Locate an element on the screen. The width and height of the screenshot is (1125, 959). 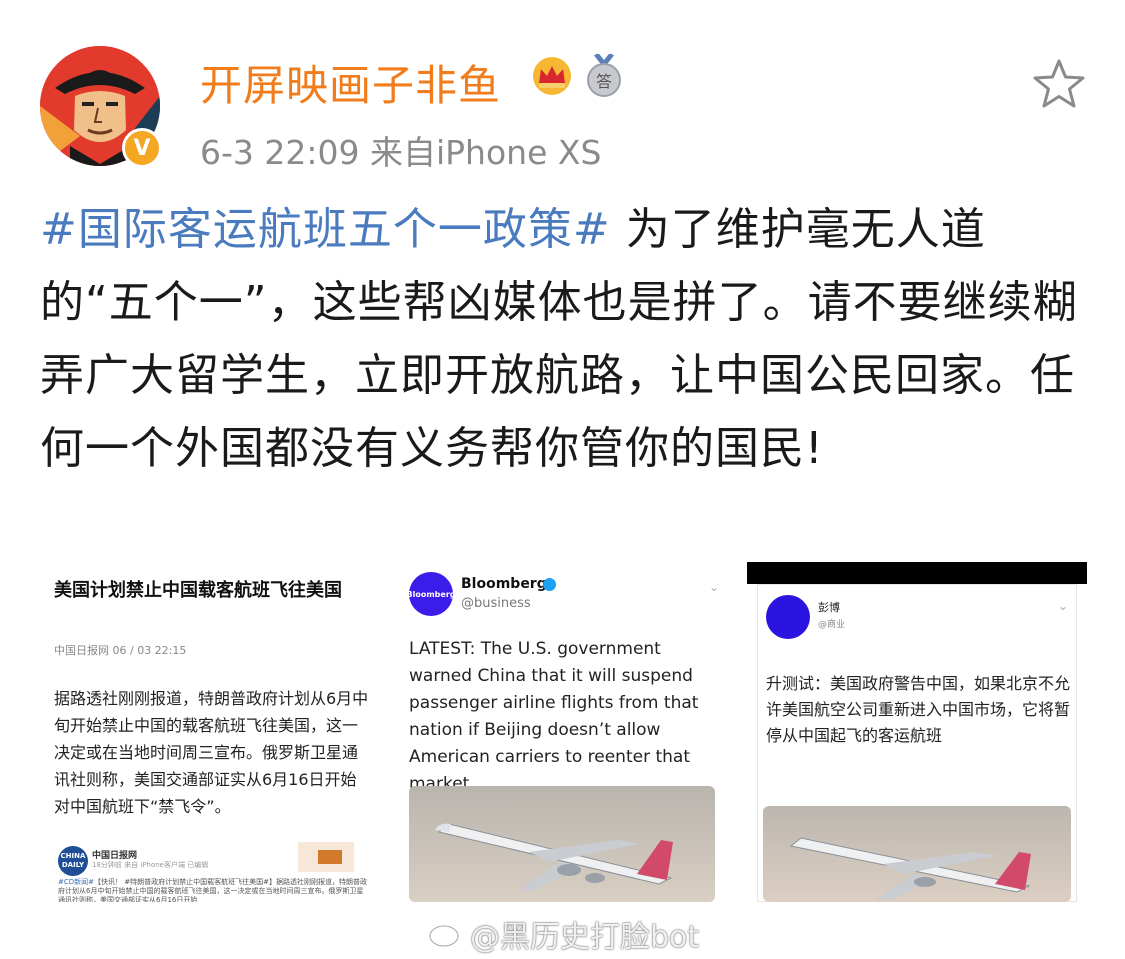
verified-badge-icon: V is located at coordinates (142, 148).